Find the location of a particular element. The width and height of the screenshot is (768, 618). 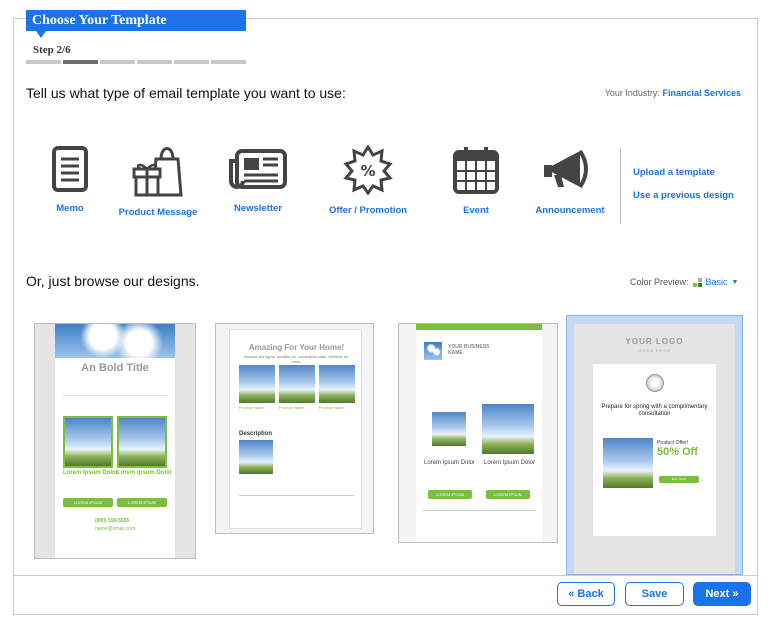

browse-designs-heading: Or, just browse our designs. is located at coordinates (113, 281).